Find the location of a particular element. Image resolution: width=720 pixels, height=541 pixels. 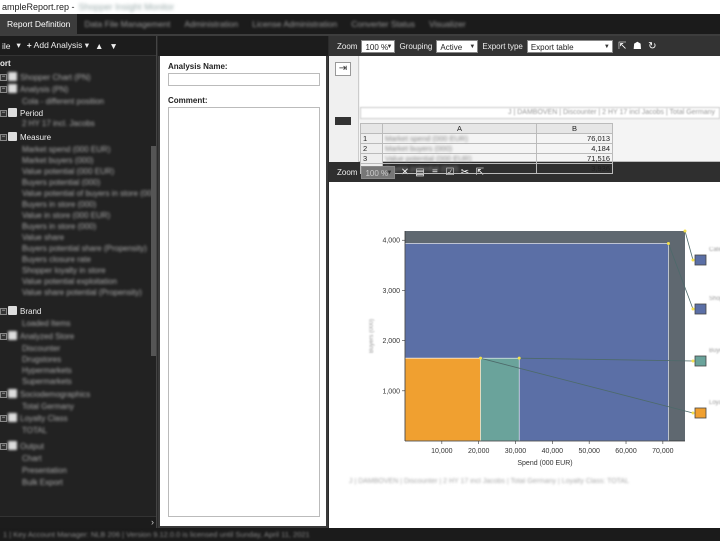

menu-tab: Data File Management is located at coordinates (127, 24).